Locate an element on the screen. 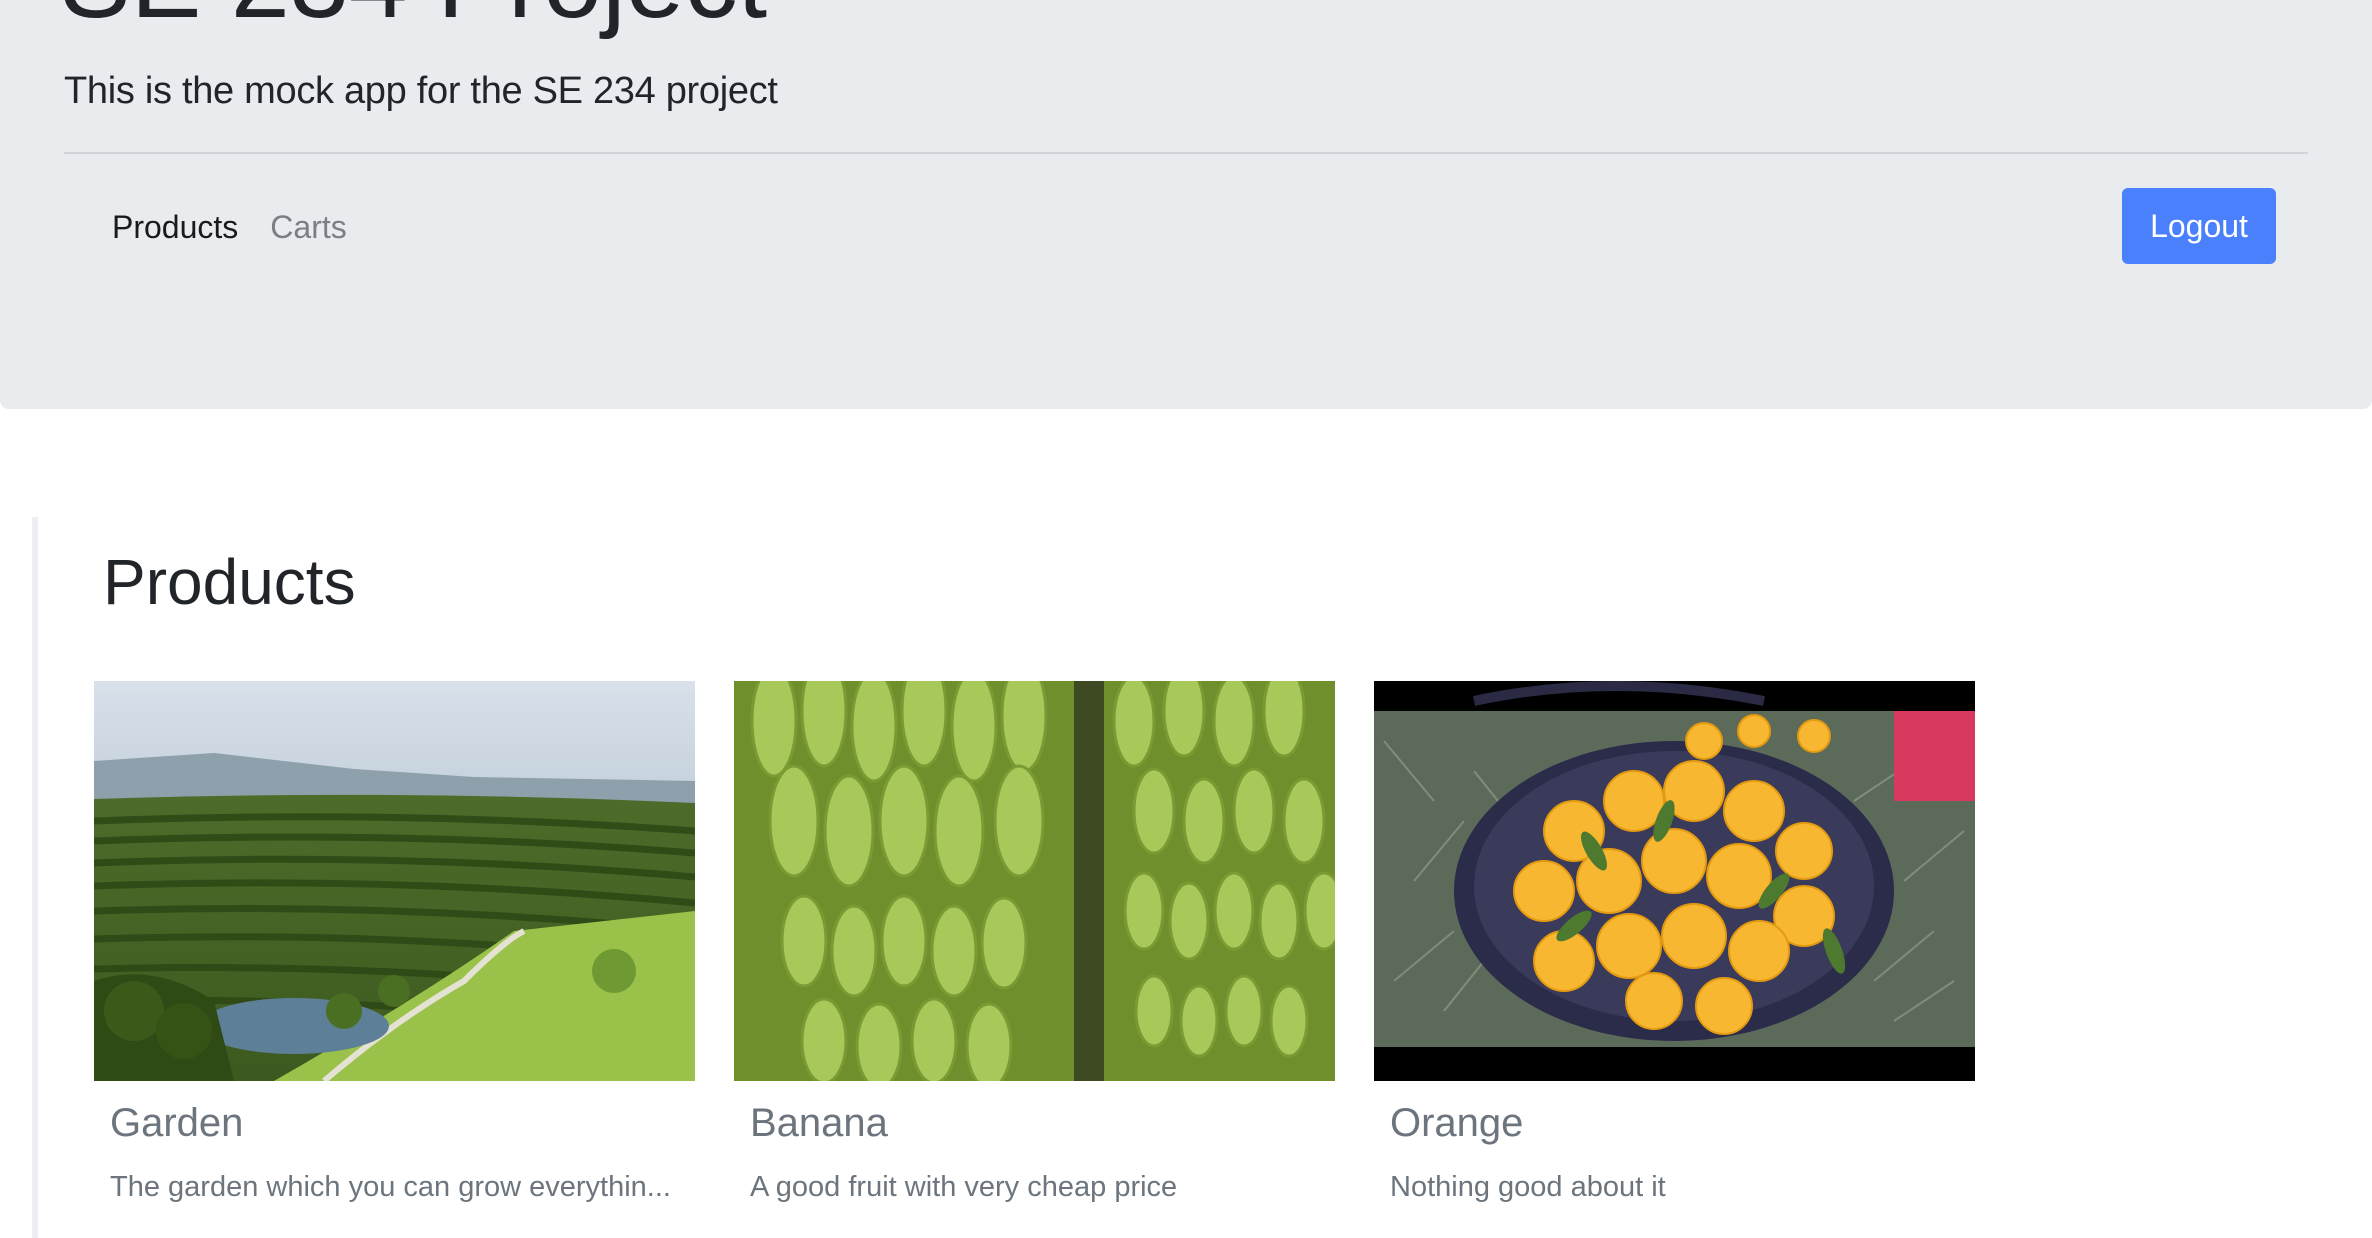 The image size is (2372, 1238). product-card-orange: Orange Nothing good about it is located at coordinates (1674, 959).